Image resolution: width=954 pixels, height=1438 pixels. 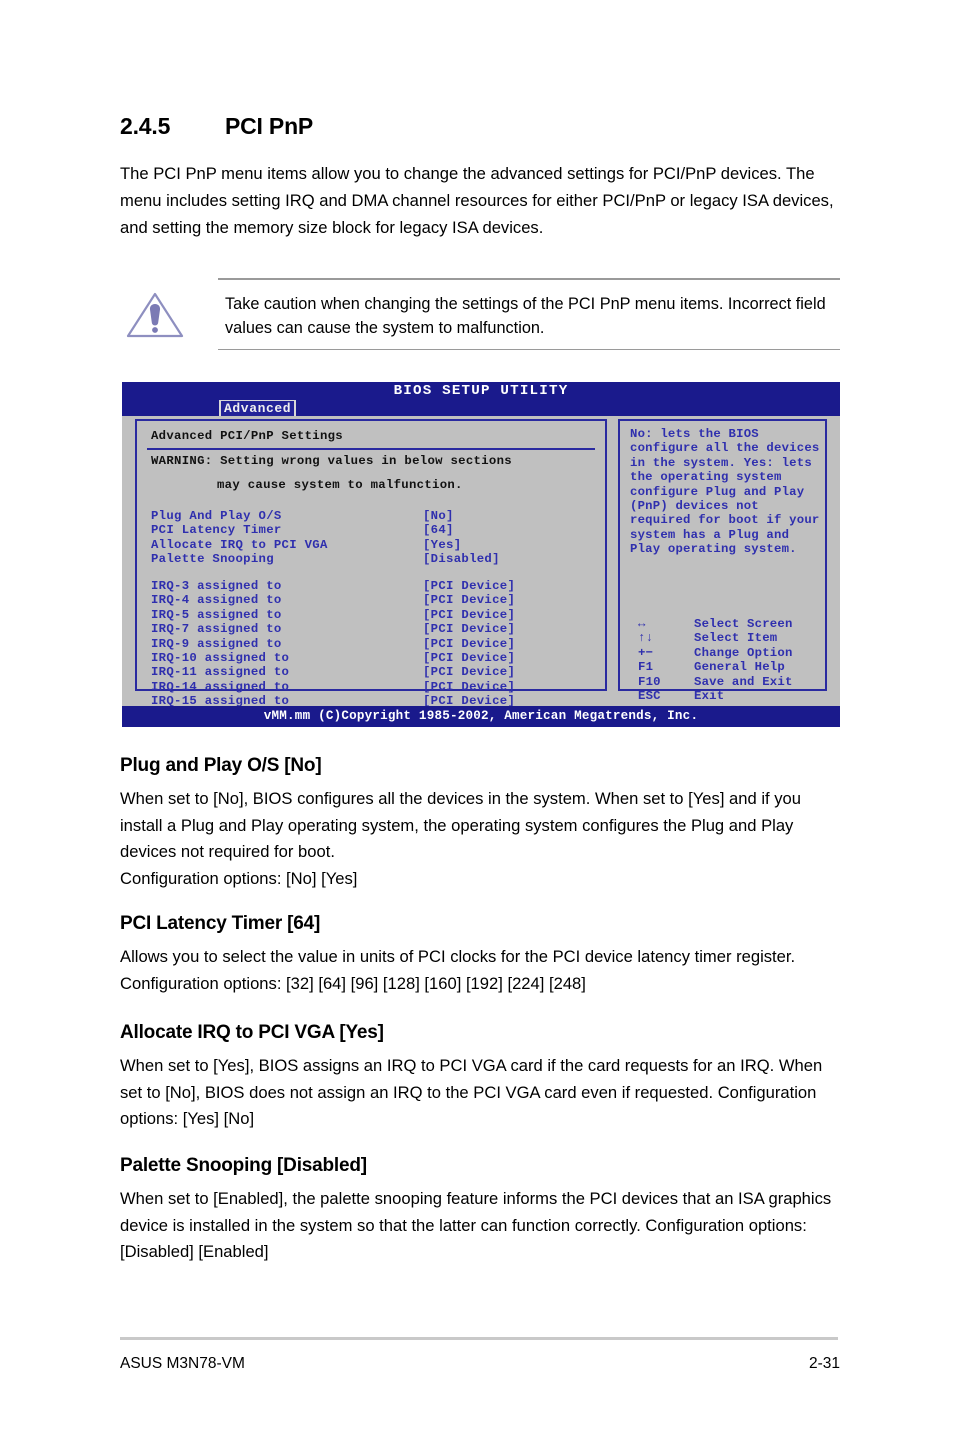 I want to click on bios-setting-label: IRQ-4 assigned to, so click(x=216, y=600).